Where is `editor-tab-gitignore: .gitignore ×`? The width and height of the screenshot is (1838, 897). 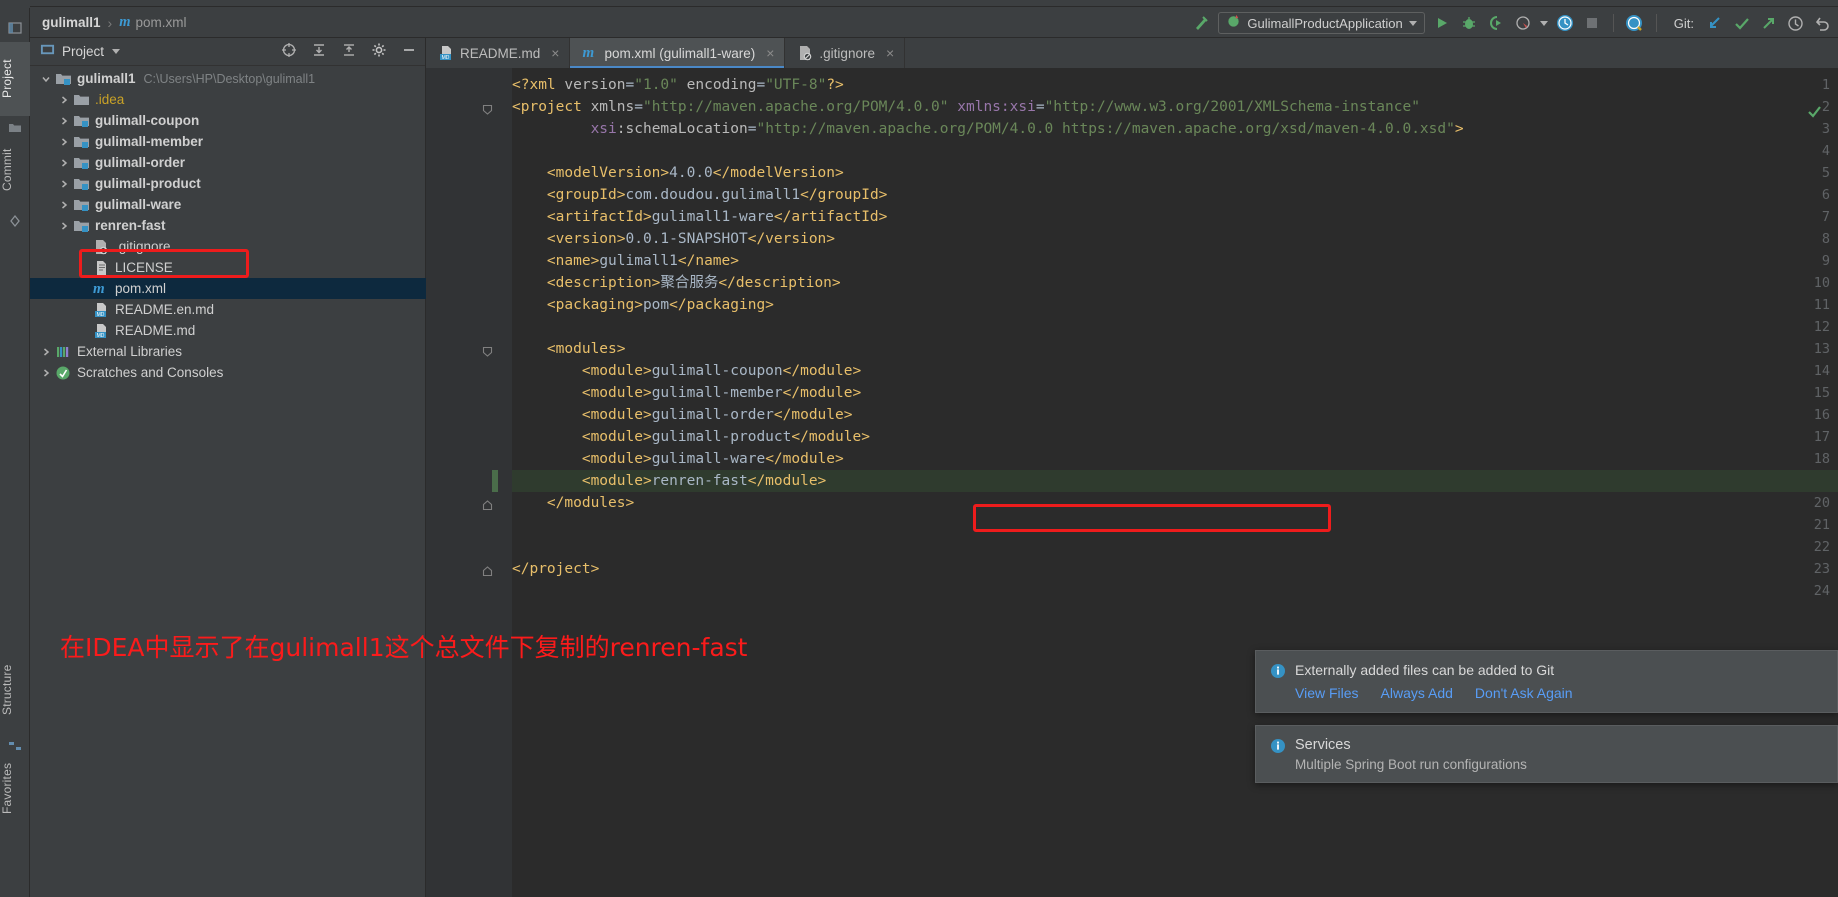
editor-tab-gitignore: .gitignore × is located at coordinates (845, 53).